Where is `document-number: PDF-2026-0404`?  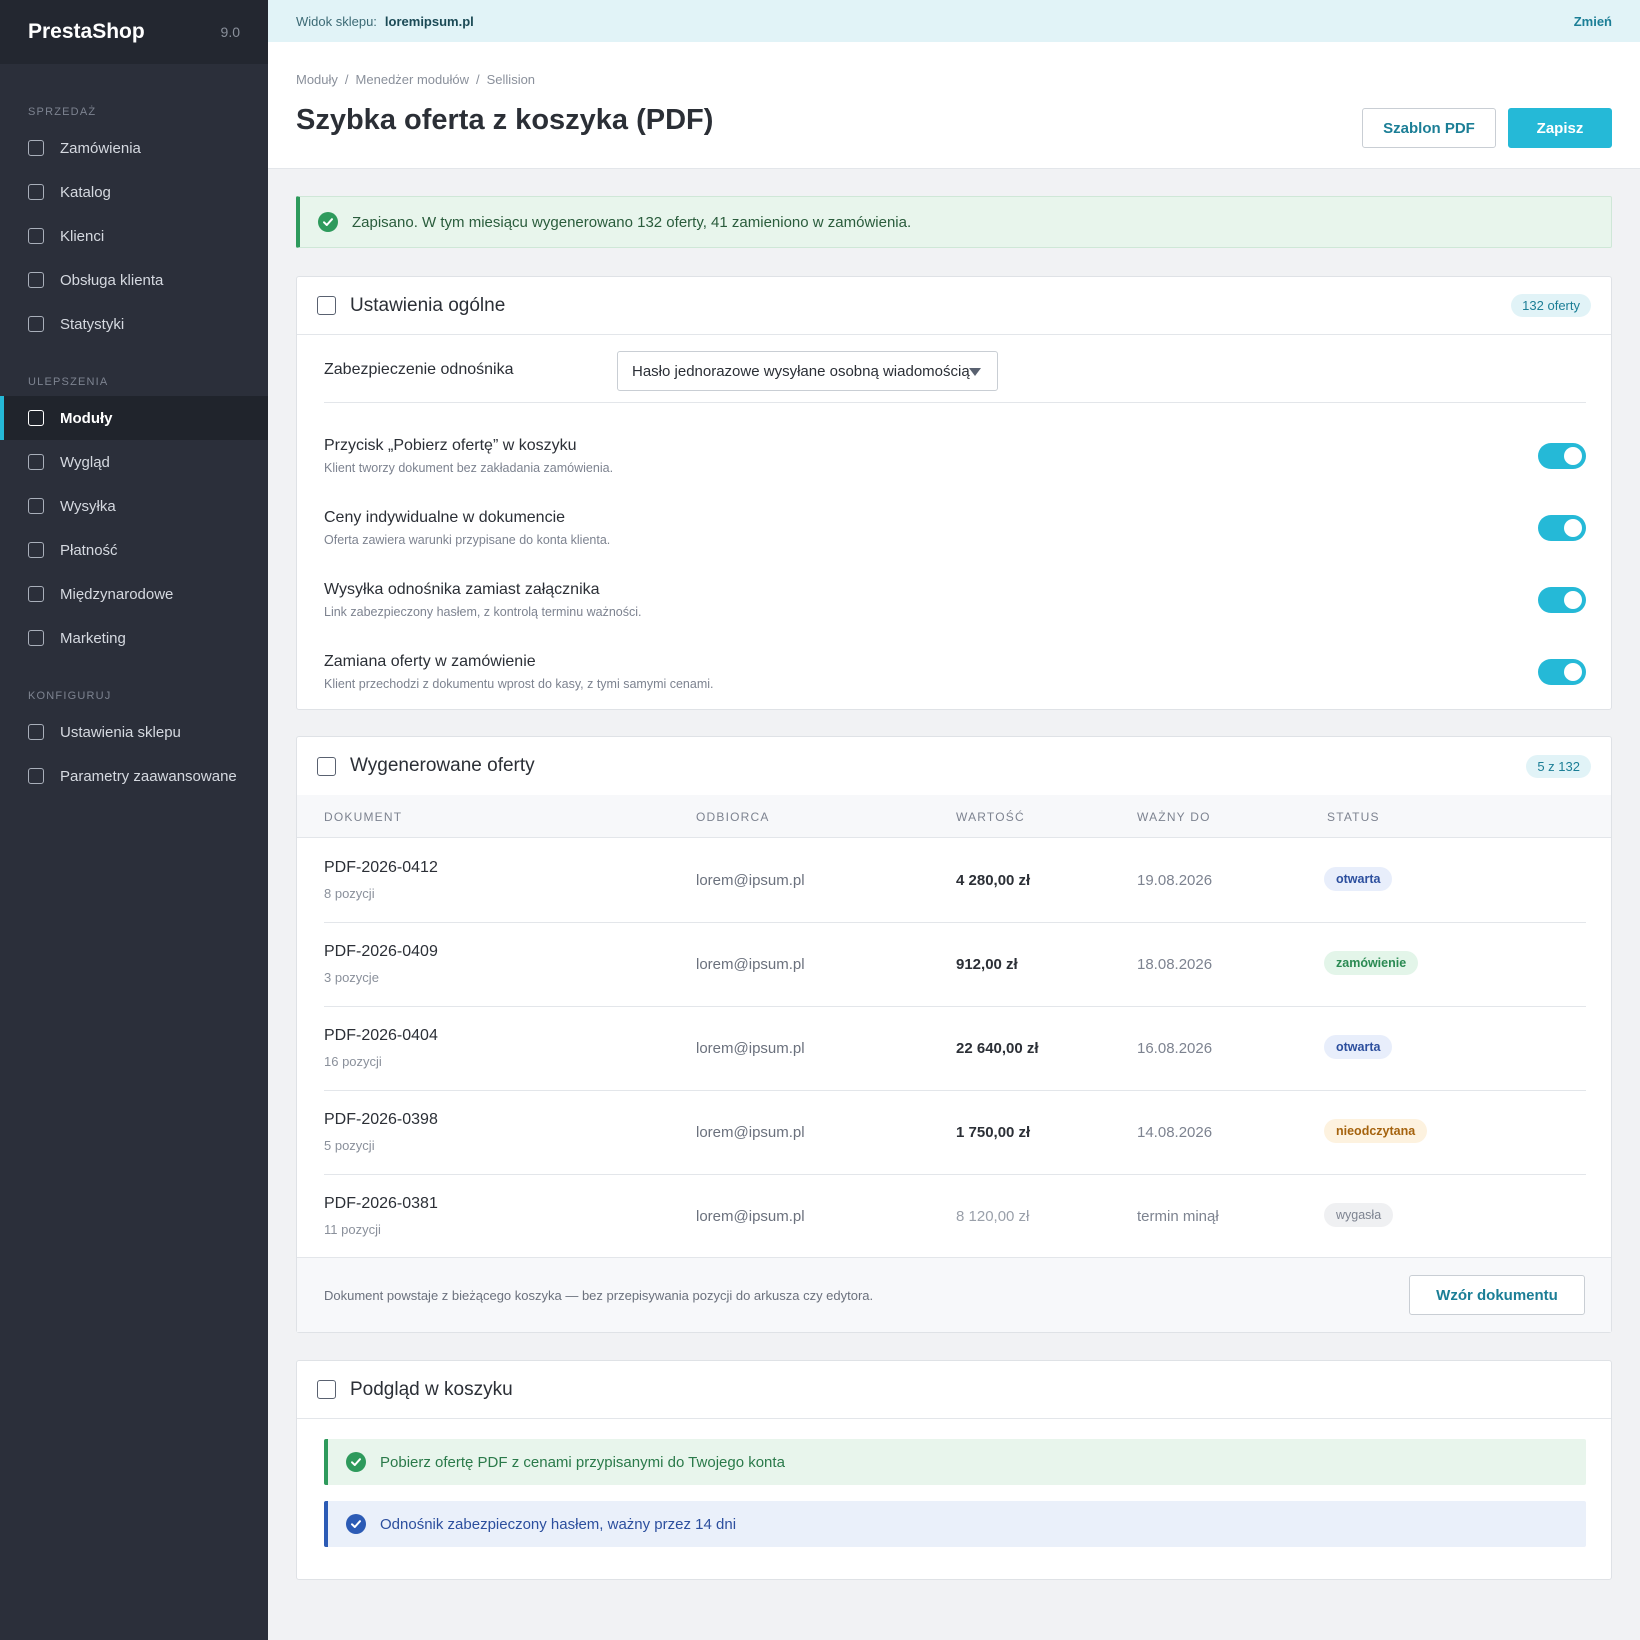 document-number: PDF-2026-0404 is located at coordinates (381, 1036).